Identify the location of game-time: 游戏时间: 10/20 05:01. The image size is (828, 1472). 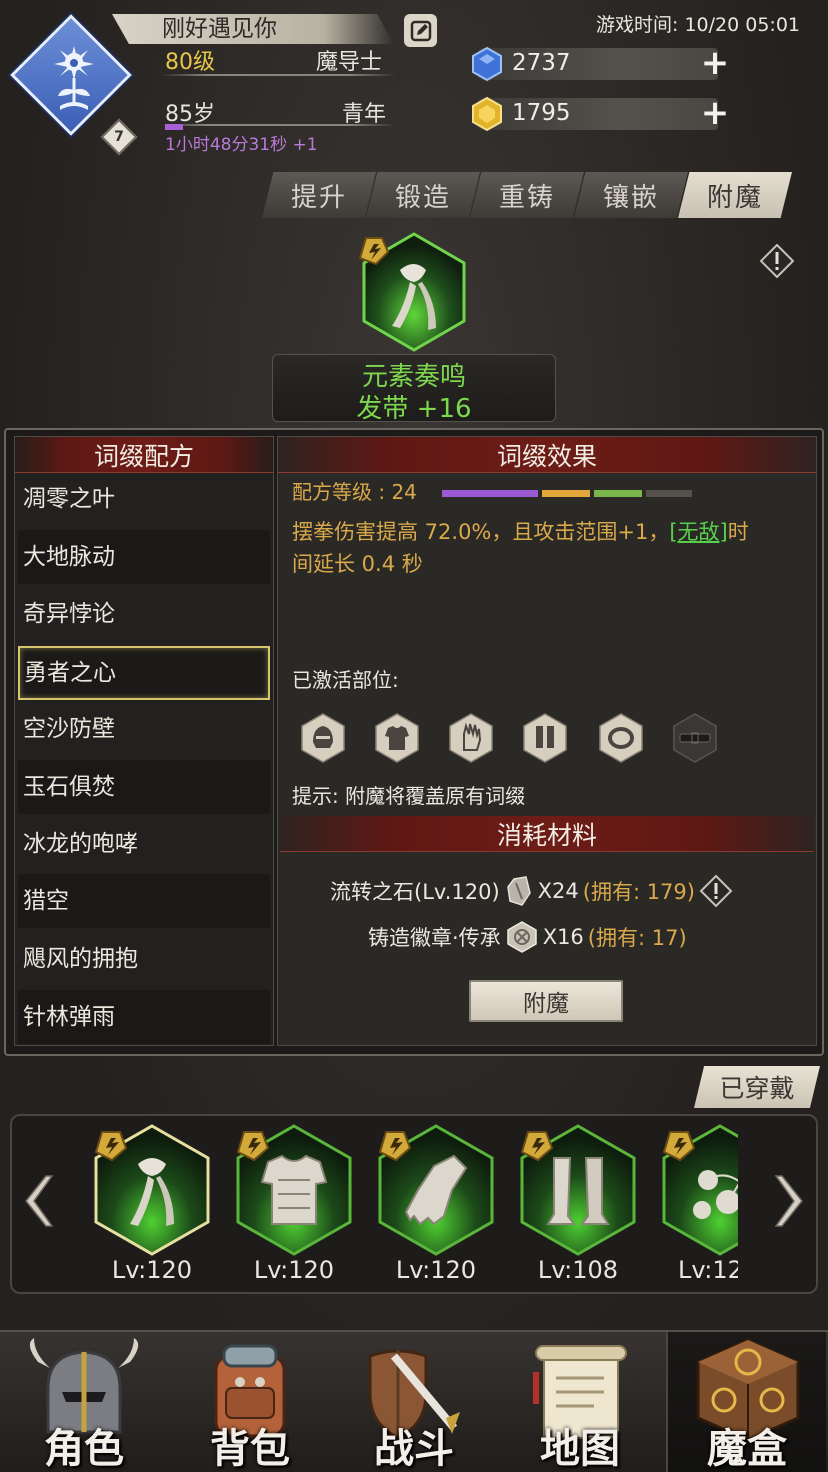
(698, 25).